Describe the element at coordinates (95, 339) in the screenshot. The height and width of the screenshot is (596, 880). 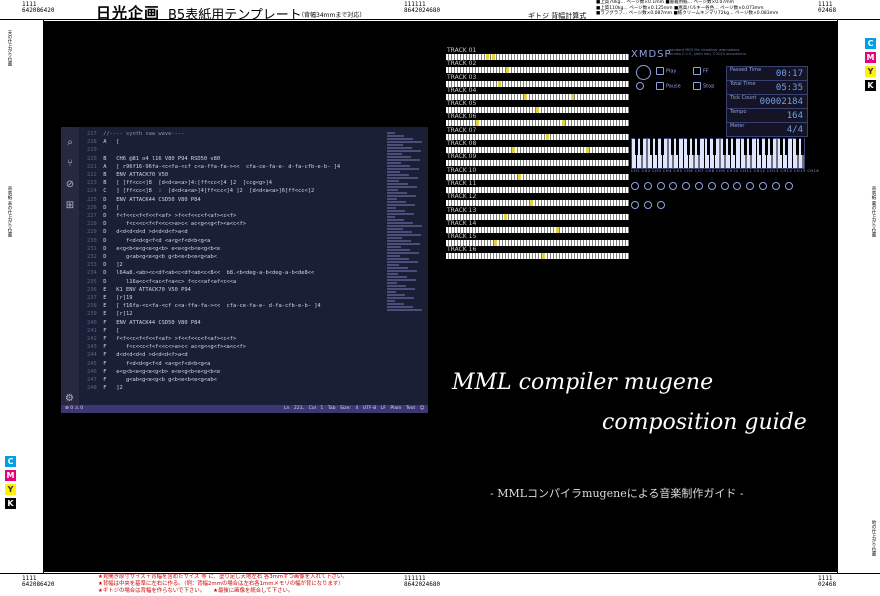
I see `line-number: 242` at that location.